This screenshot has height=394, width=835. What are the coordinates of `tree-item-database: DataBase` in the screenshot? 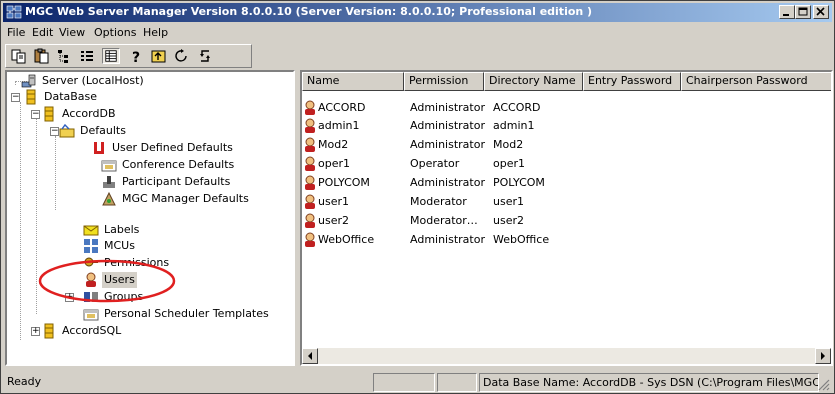 It's located at (61, 97).